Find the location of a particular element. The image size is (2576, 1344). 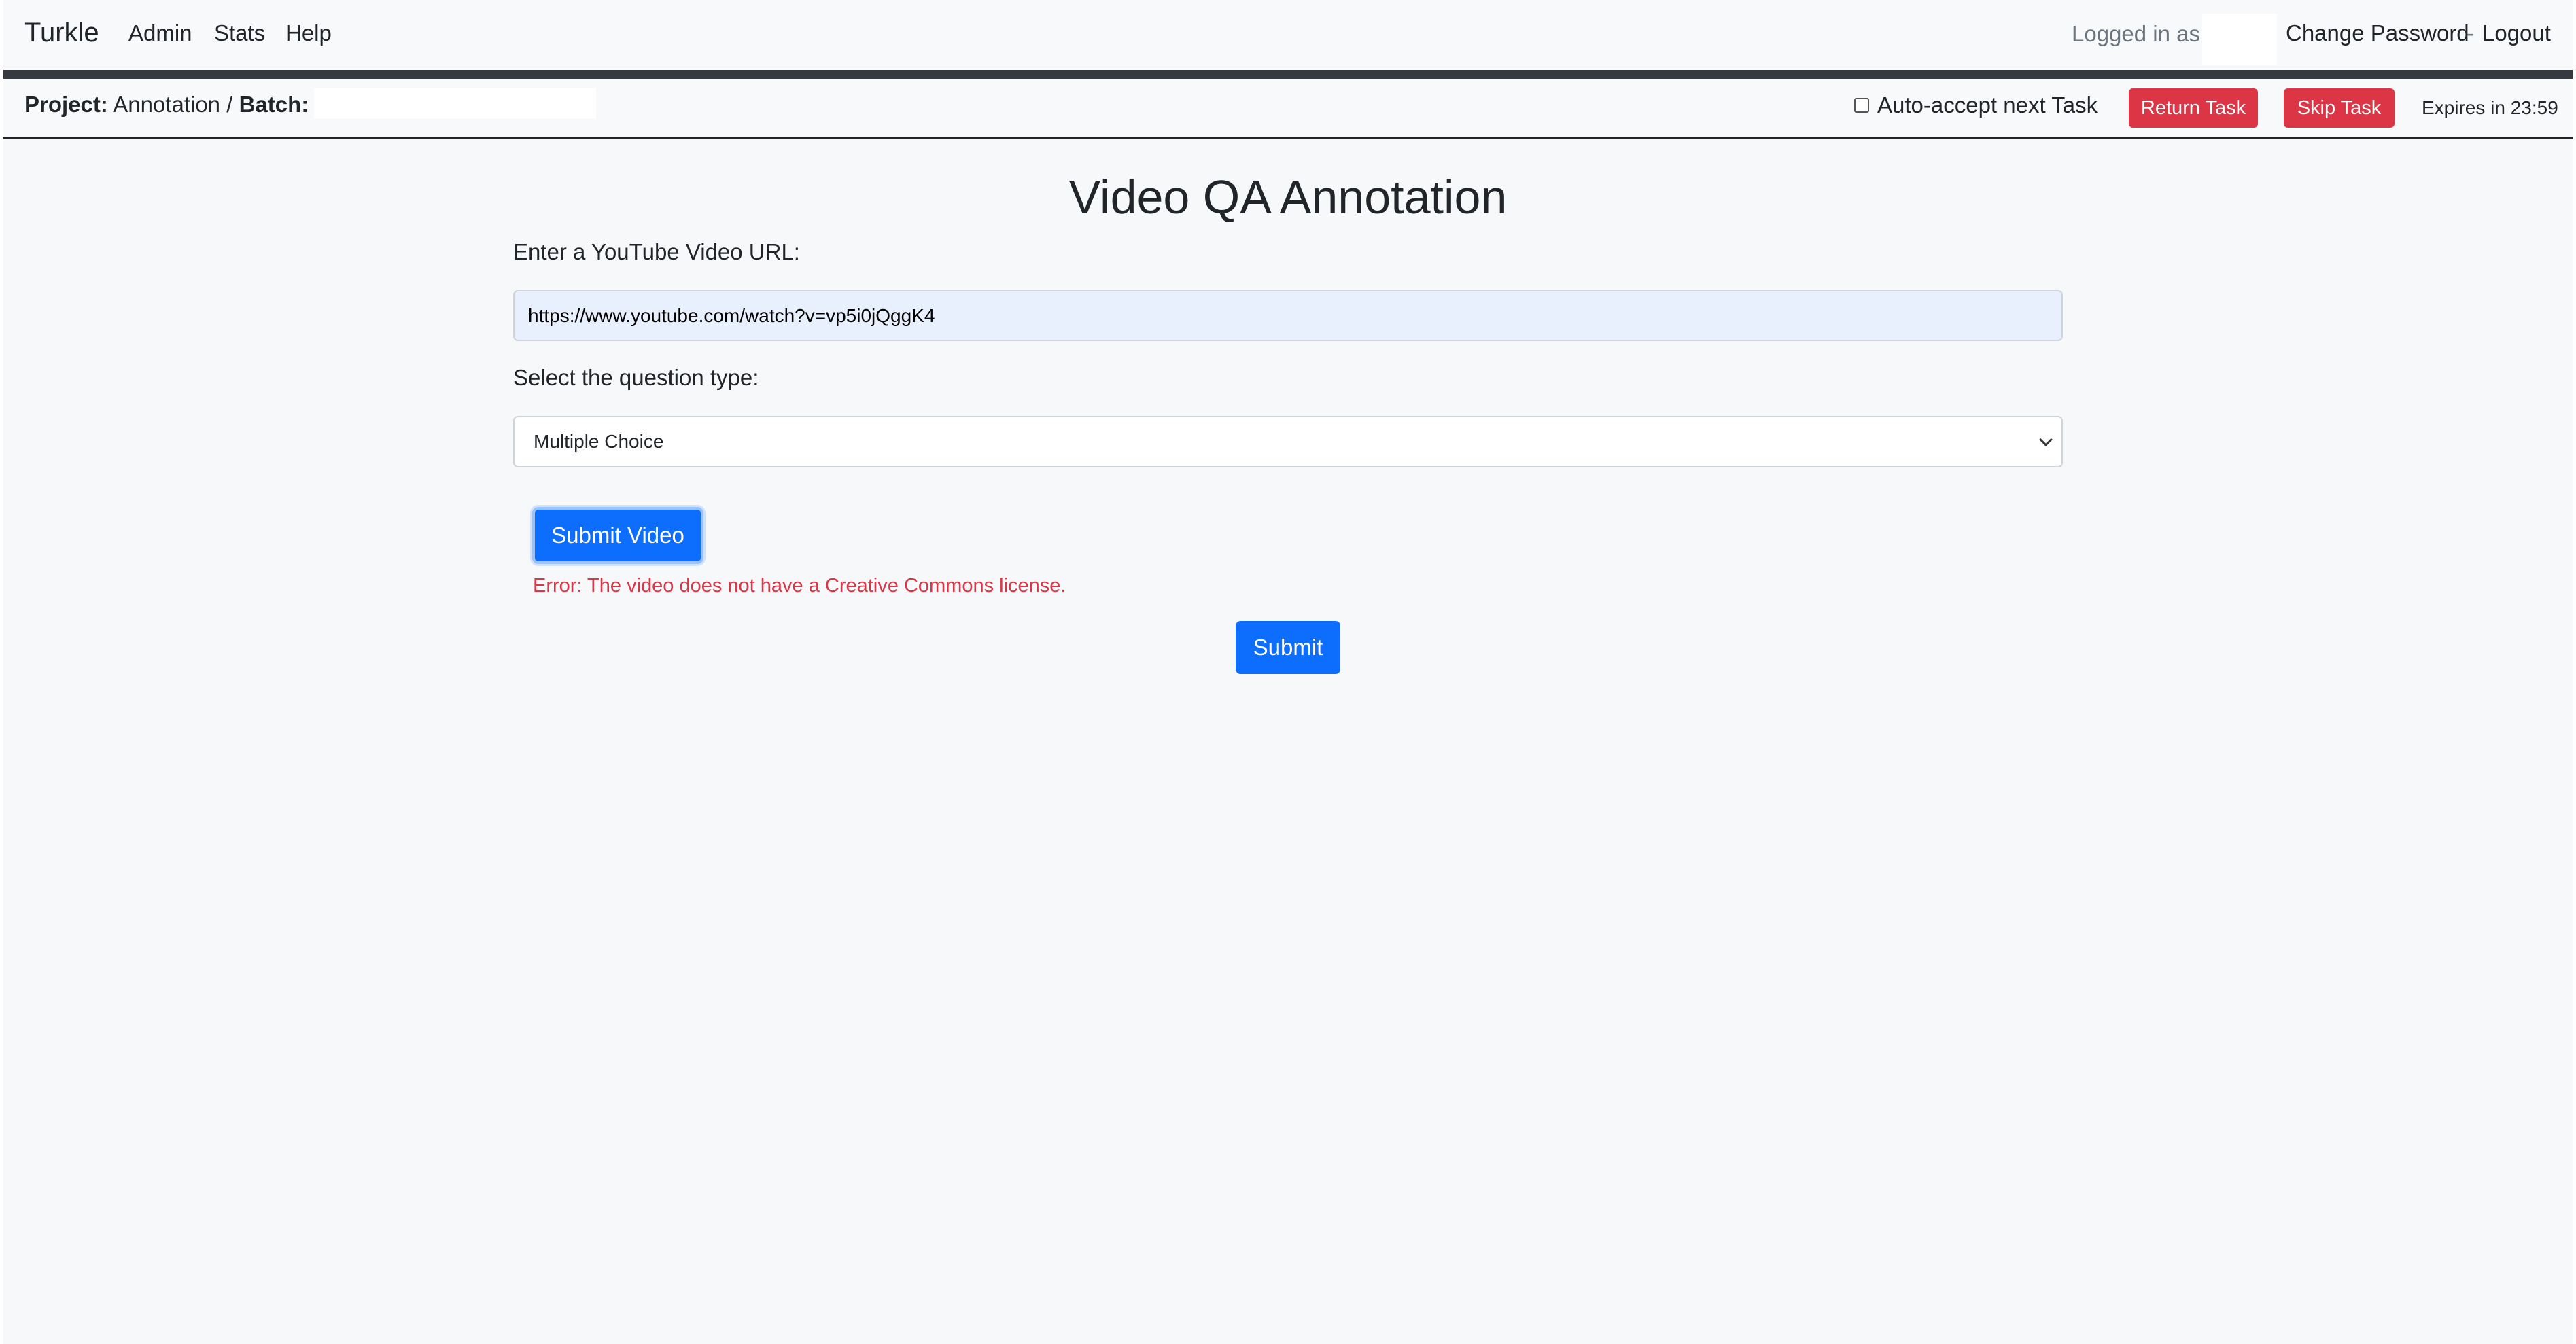

question-type-label: Select the question type: is located at coordinates (636, 377).